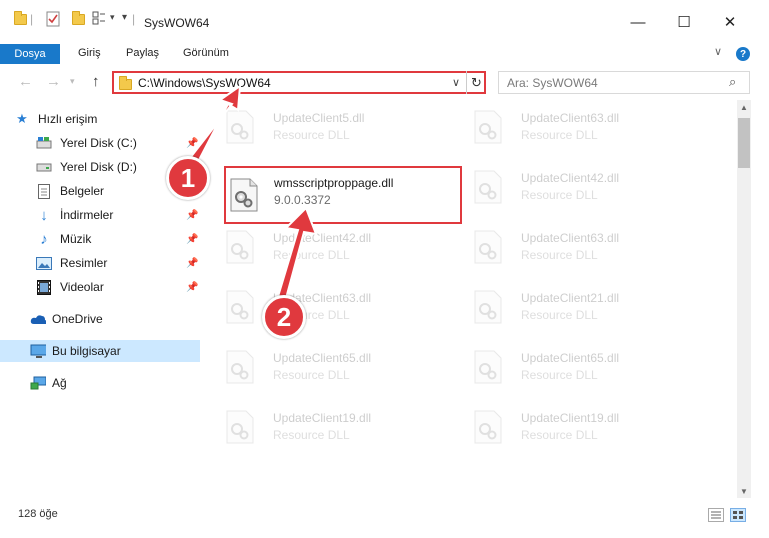  Describe the element at coordinates (744, 143) in the screenshot. I see `scroll-thumb` at that location.